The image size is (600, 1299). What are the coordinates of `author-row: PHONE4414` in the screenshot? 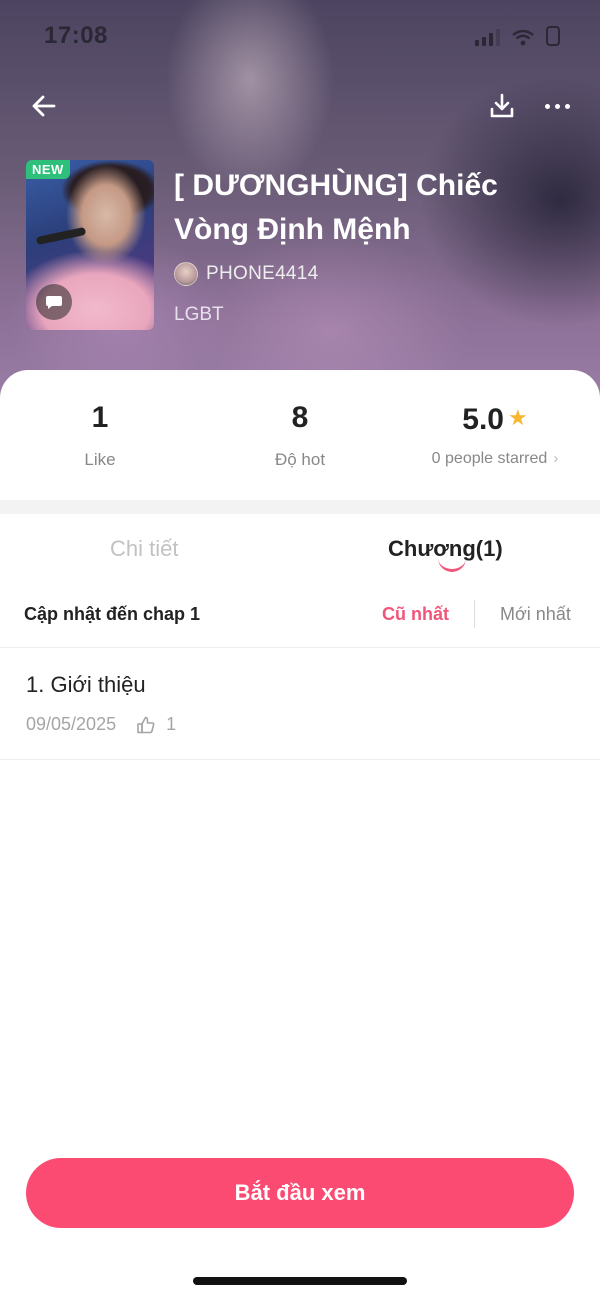 It's located at (246, 274).